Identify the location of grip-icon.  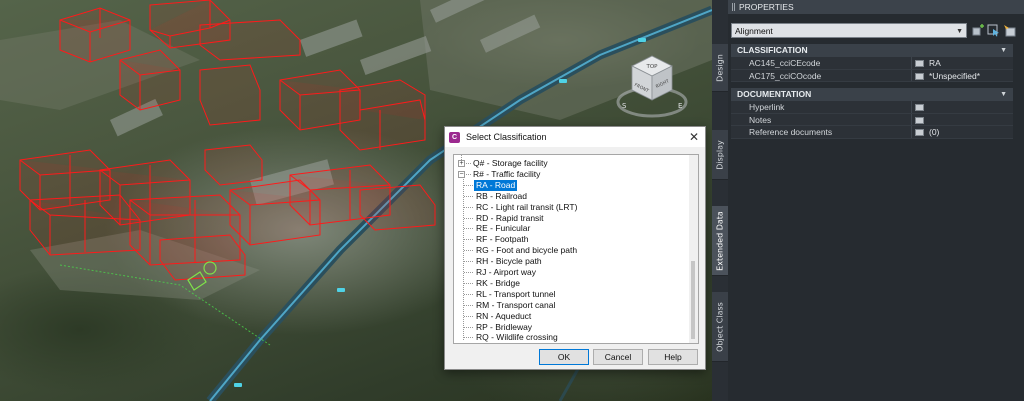
(733, 7).